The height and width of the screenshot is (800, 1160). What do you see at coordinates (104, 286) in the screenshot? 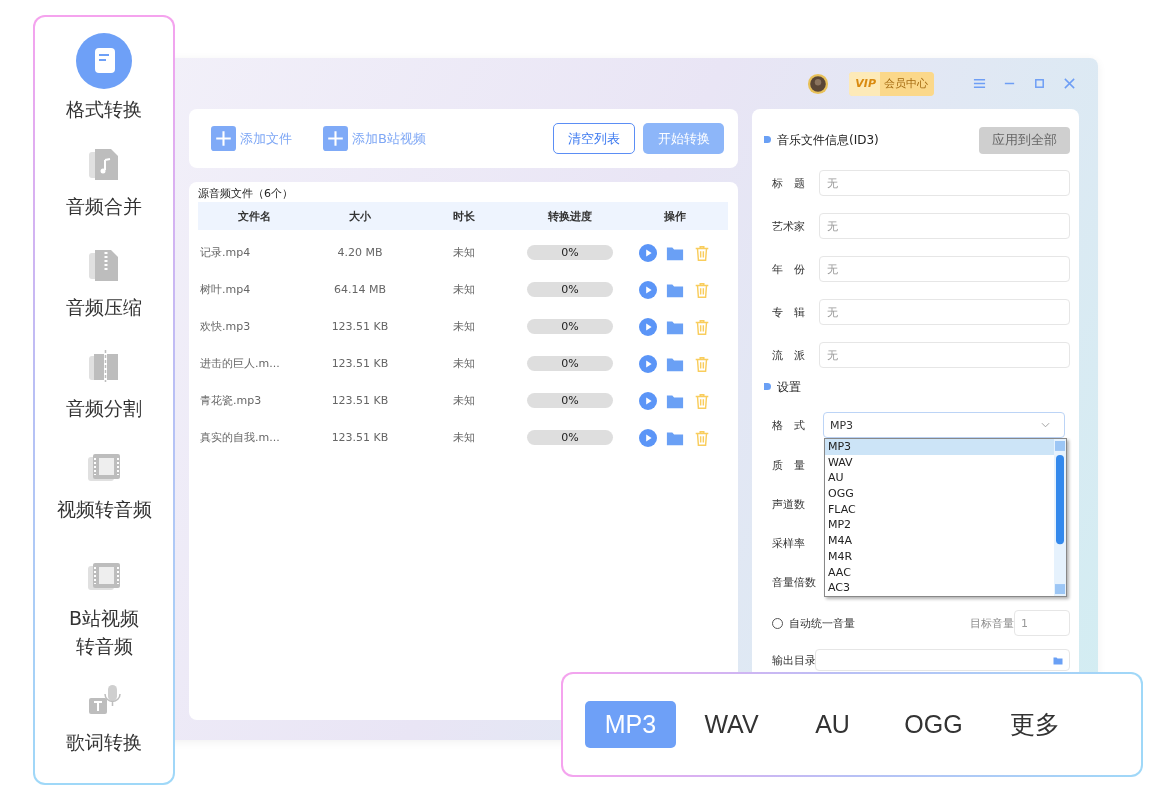
I see `sidebar-item: 音频压缩` at bounding box center [104, 286].